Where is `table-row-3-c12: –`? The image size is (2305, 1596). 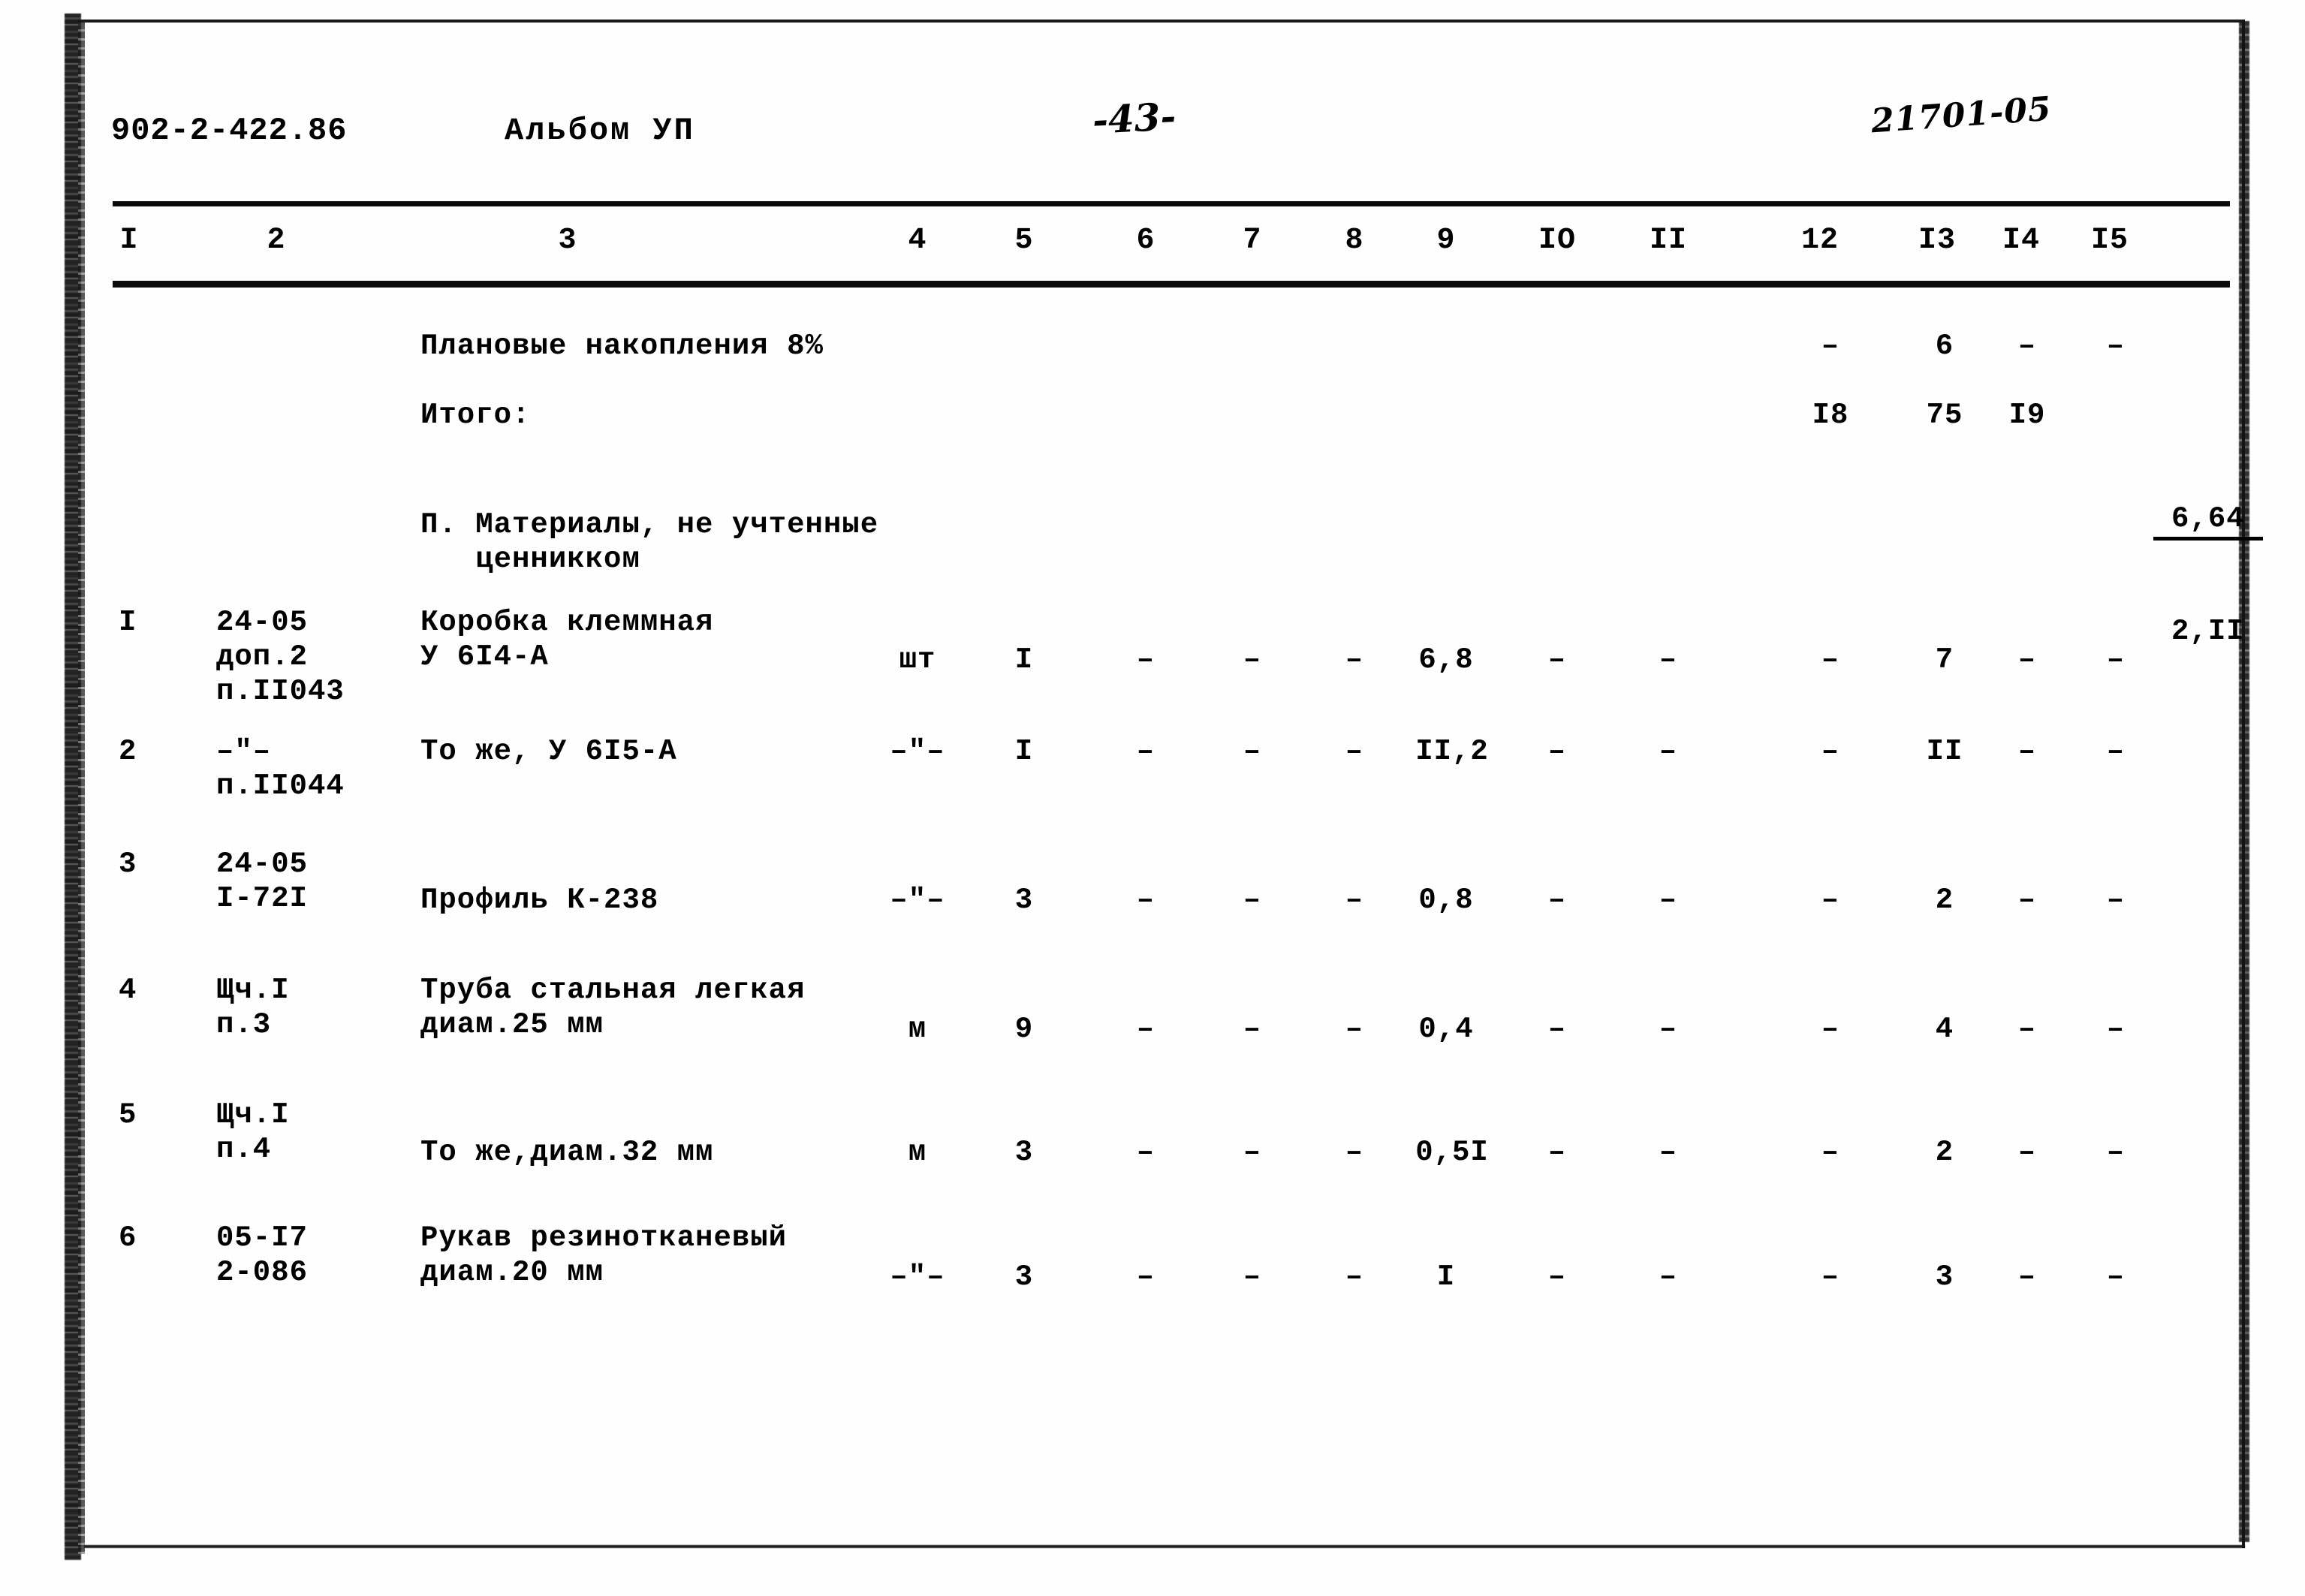 table-row-3-c12: – is located at coordinates (1831, 900).